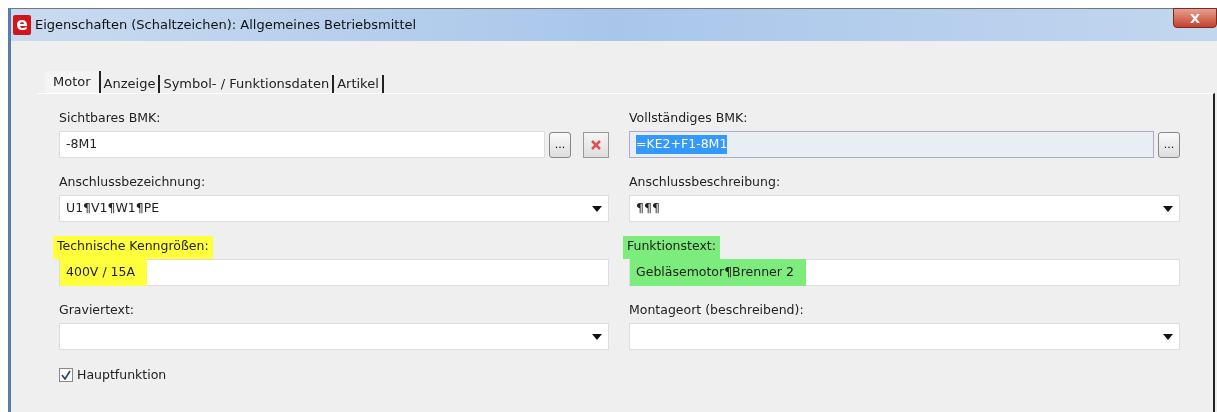 The image size is (1217, 412). I want to click on checkbox-label: Hauptfunktion, so click(122, 375).